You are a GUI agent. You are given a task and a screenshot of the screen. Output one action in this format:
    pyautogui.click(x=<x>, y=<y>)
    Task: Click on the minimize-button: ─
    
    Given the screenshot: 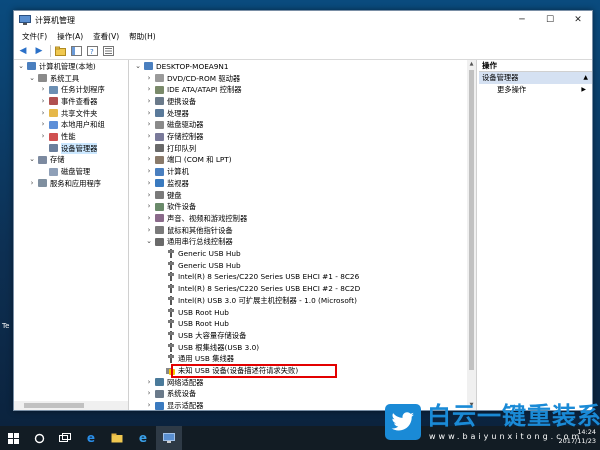 What is the action you would take?
    pyautogui.click(x=522, y=20)
    